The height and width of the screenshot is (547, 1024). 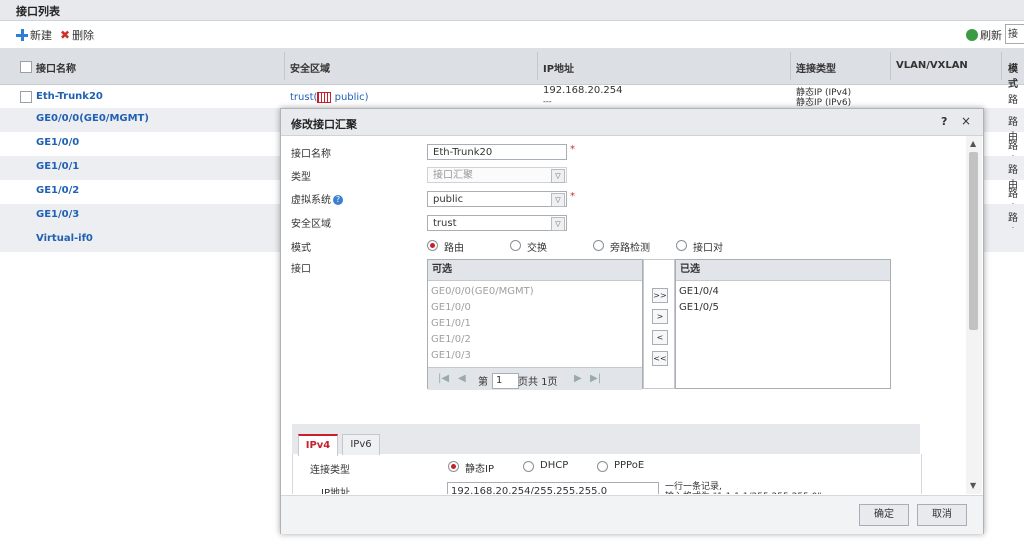 What do you see at coordinates (451, 355) in the screenshot?
I see `list-item: GE1/0/3` at bounding box center [451, 355].